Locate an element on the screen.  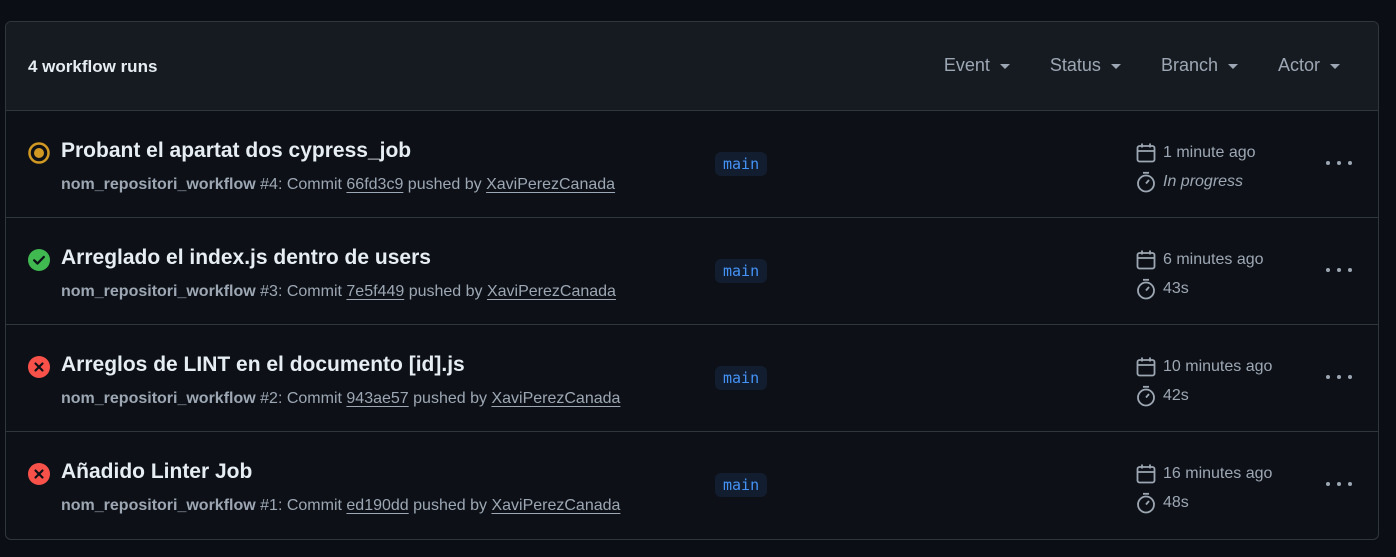
time-ago: 16 minutes ago is located at coordinates (1218, 473).